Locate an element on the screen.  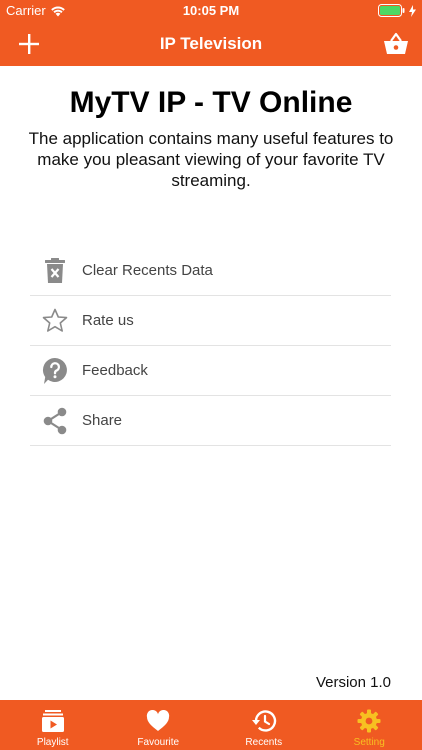
help-icon is located at coordinates (55, 371).